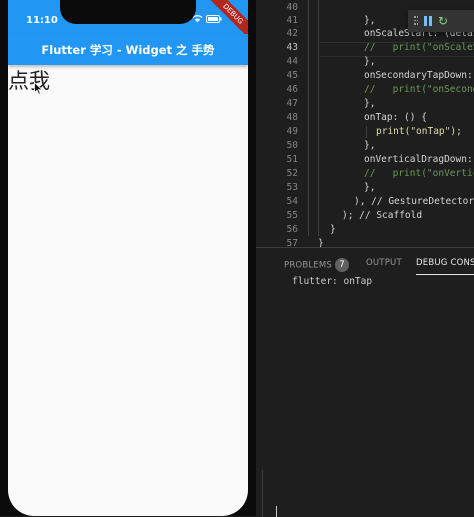  I want to click on line-number: 52, so click(292, 173).